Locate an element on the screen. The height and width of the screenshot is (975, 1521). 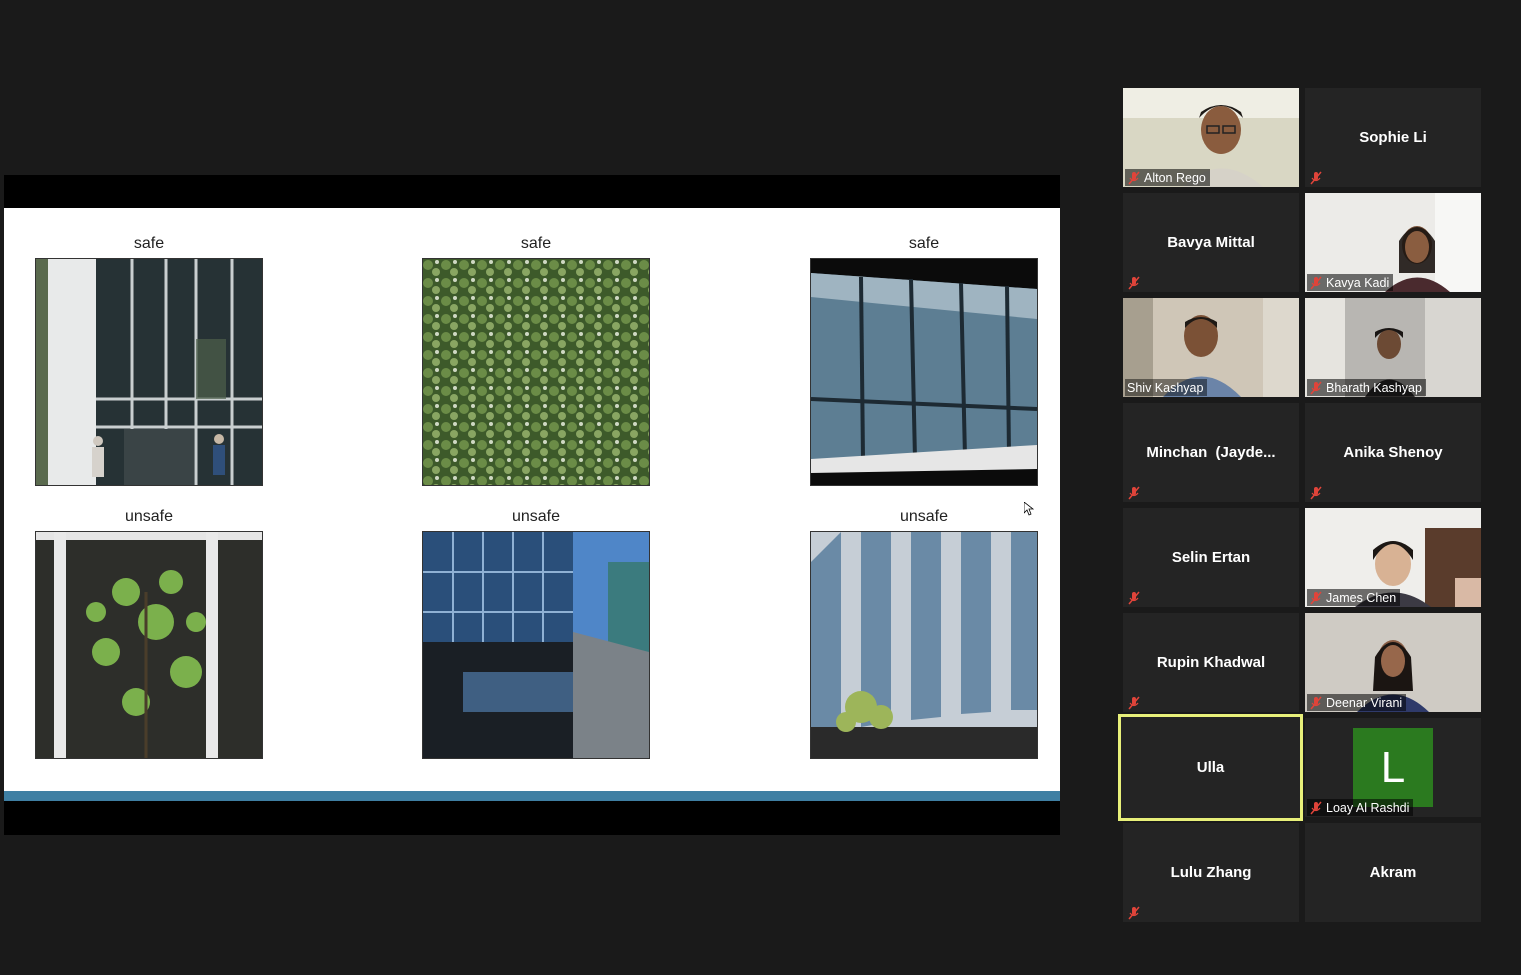
participant-tile: Lulu Zhang is located at coordinates (1211, 872).